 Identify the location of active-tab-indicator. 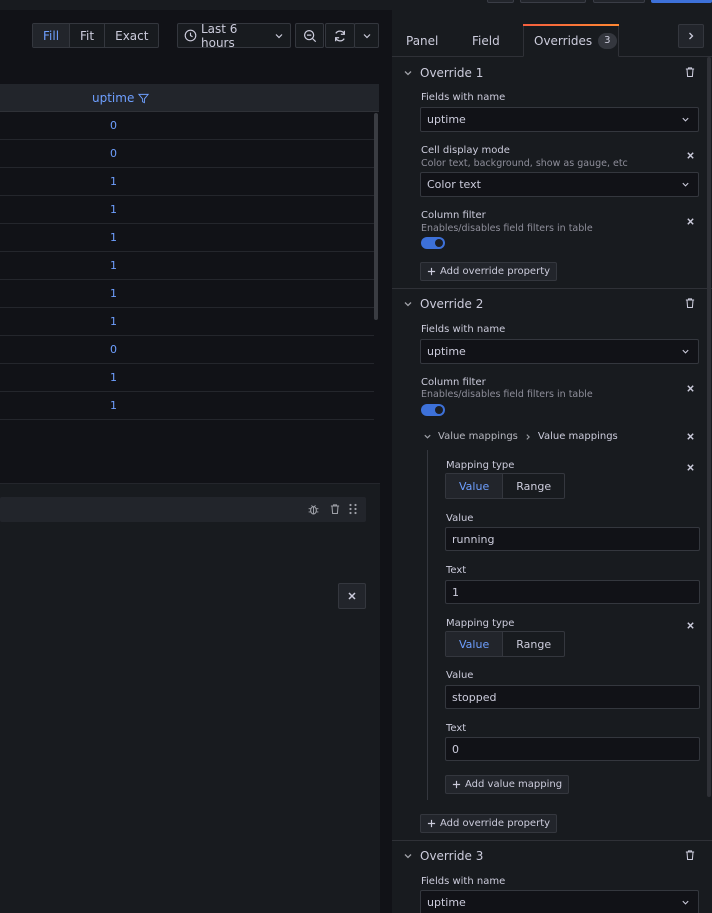
(571, 25).